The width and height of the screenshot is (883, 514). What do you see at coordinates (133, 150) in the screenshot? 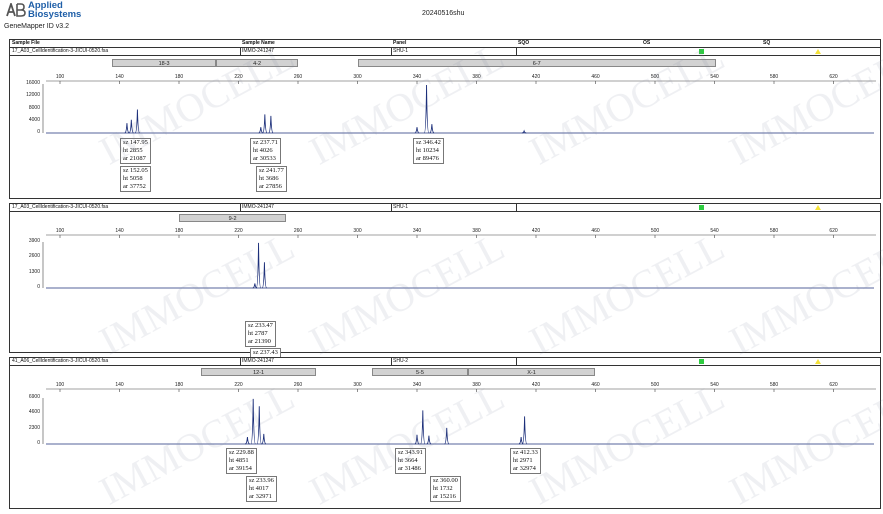
I see `peak-height: ht 2855` at bounding box center [133, 150].